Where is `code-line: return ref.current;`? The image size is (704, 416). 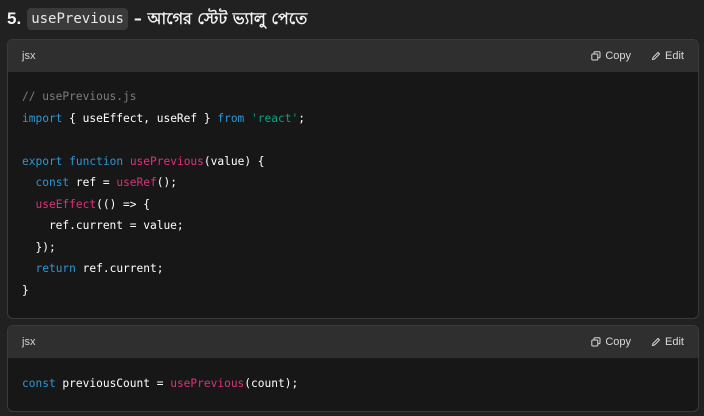 code-line: return ref.current; is located at coordinates (353, 269).